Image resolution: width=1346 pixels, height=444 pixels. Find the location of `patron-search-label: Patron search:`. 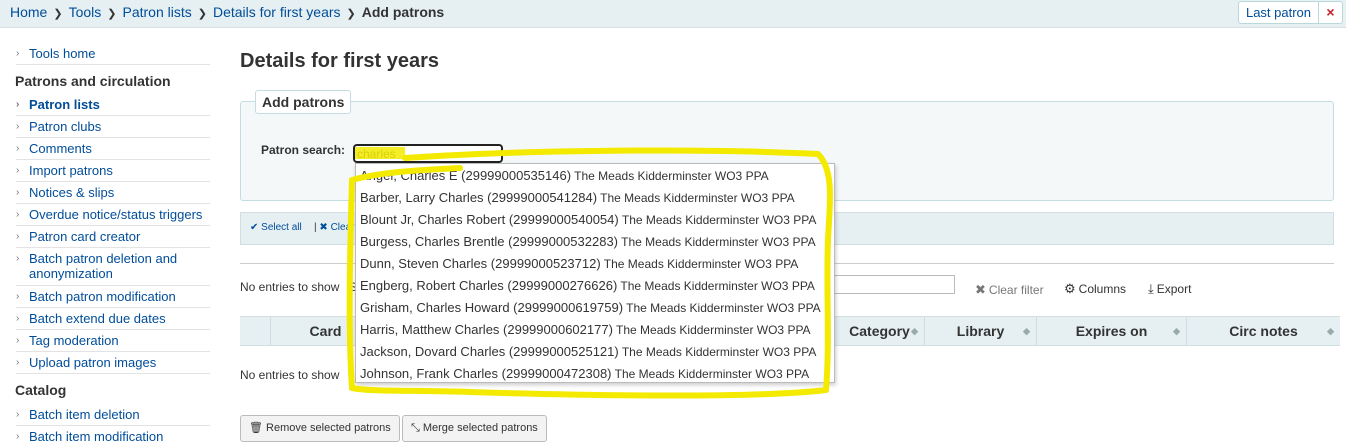

patron-search-label: Patron search: is located at coordinates (303, 150).